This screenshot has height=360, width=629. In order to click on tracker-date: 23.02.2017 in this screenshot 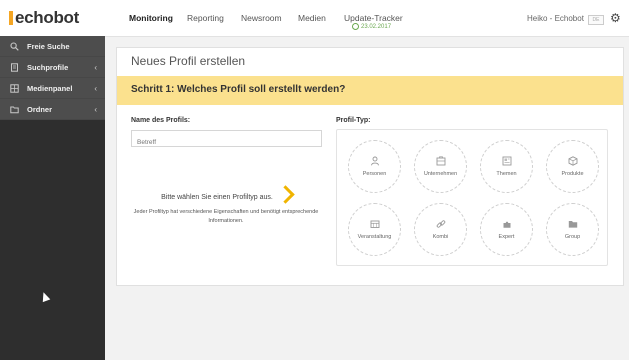, I will do `click(371, 26)`.